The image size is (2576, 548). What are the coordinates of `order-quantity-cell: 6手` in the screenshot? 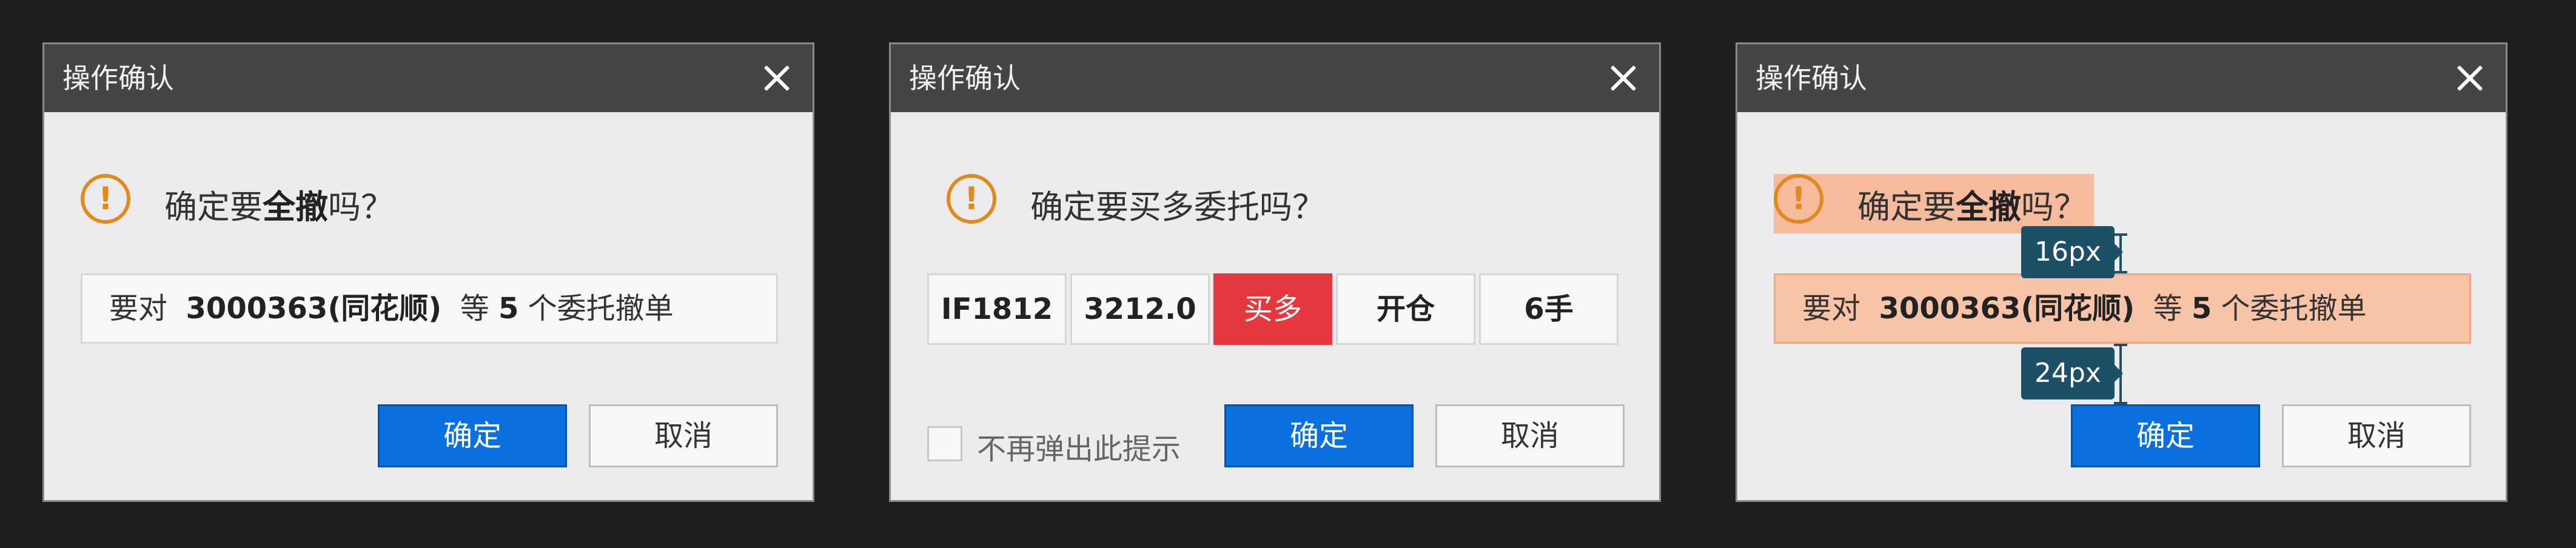 It's located at (1548, 309).